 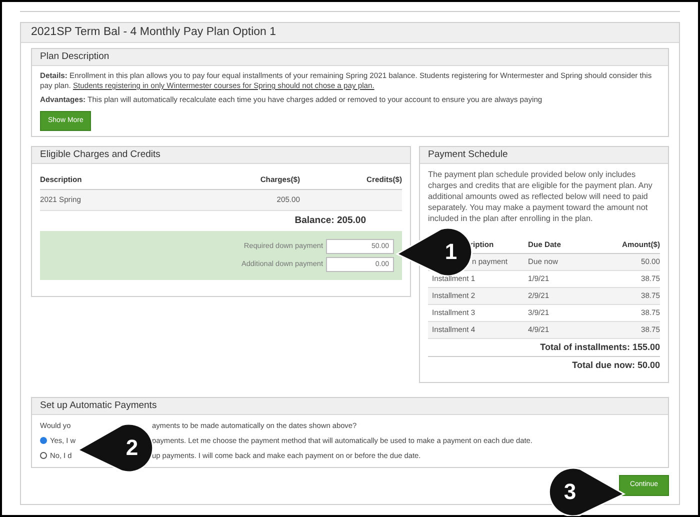 What do you see at coordinates (330, 221) in the screenshot?
I see `balance-total: Balance: 205.00` at bounding box center [330, 221].